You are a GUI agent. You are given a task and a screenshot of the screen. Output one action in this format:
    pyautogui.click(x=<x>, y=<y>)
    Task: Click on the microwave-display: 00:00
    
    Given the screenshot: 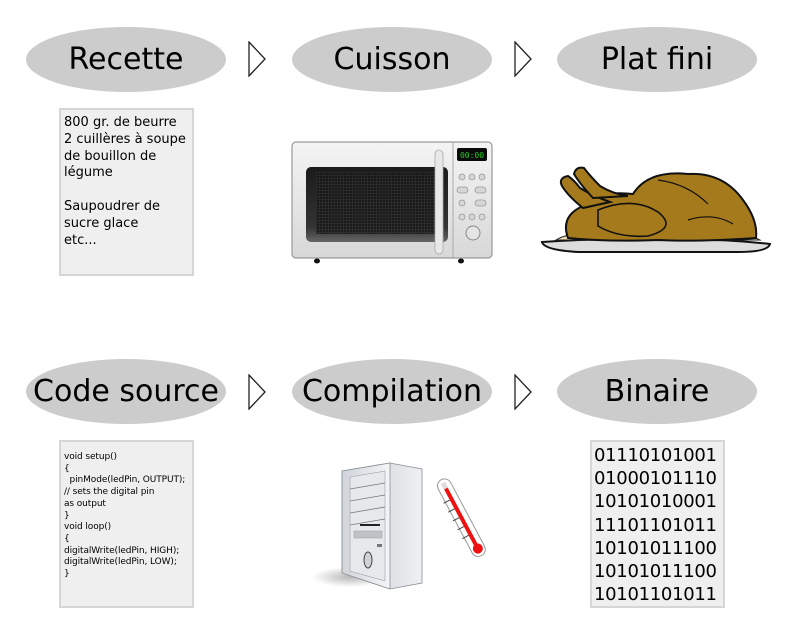 What is the action you would take?
    pyautogui.click(x=472, y=155)
    